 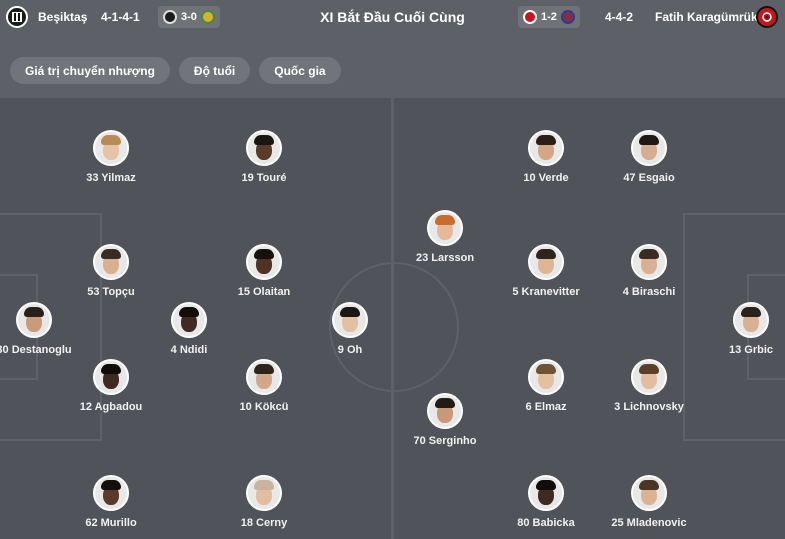 I want to click on player-name: 30 Destanoglu, so click(x=44, y=350).